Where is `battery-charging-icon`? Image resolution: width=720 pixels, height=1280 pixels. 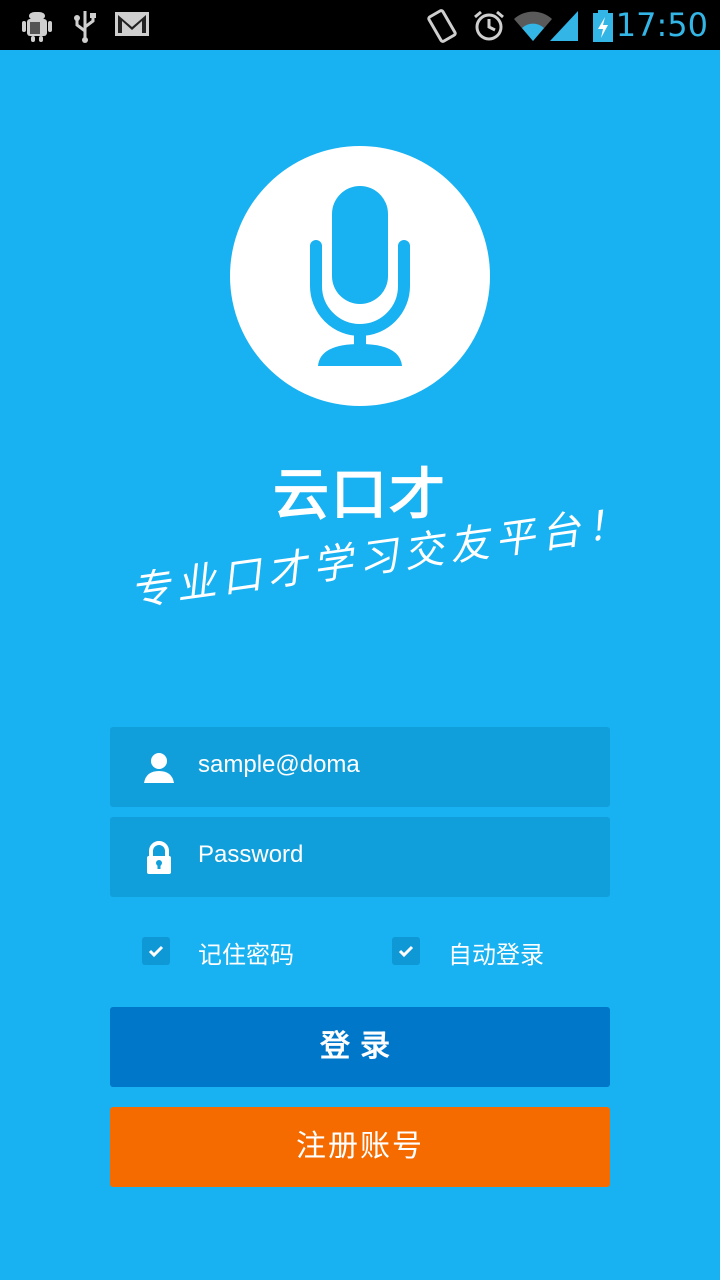
battery-charging-icon is located at coordinates (603, 26).